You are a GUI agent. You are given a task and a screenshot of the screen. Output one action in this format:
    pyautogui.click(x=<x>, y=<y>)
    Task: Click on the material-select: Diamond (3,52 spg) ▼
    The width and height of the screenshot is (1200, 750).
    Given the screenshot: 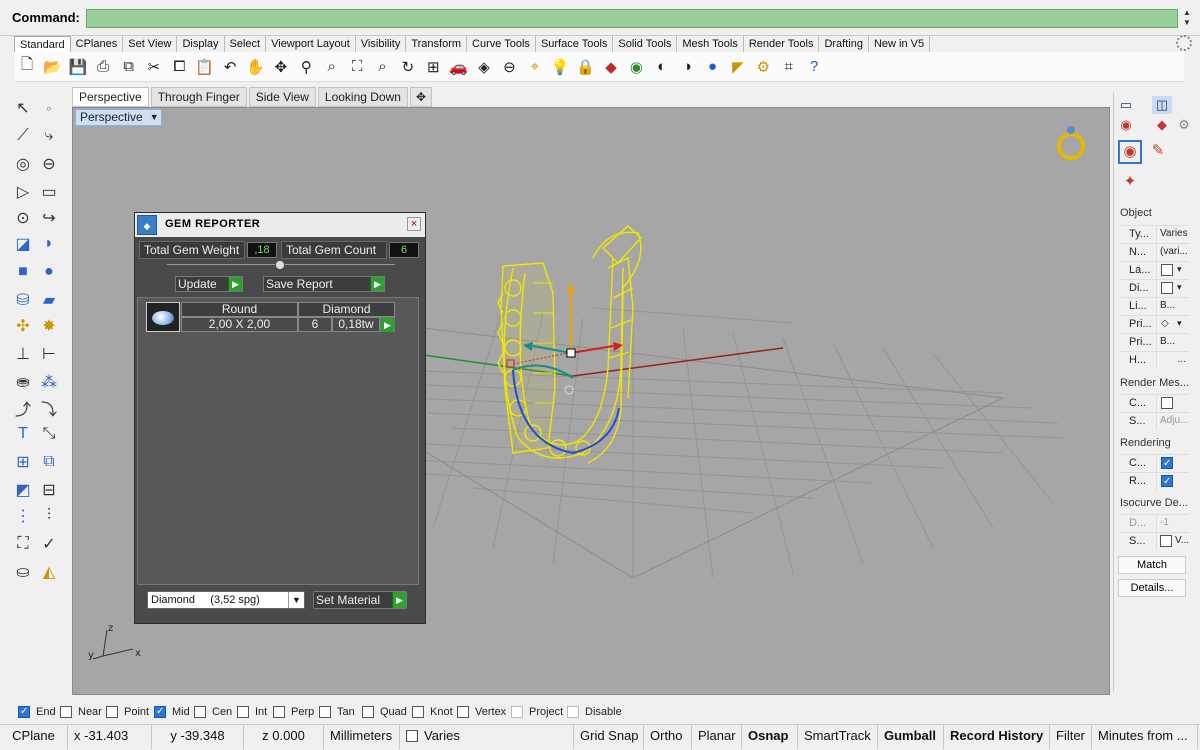 What is the action you would take?
    pyautogui.click(x=226, y=600)
    